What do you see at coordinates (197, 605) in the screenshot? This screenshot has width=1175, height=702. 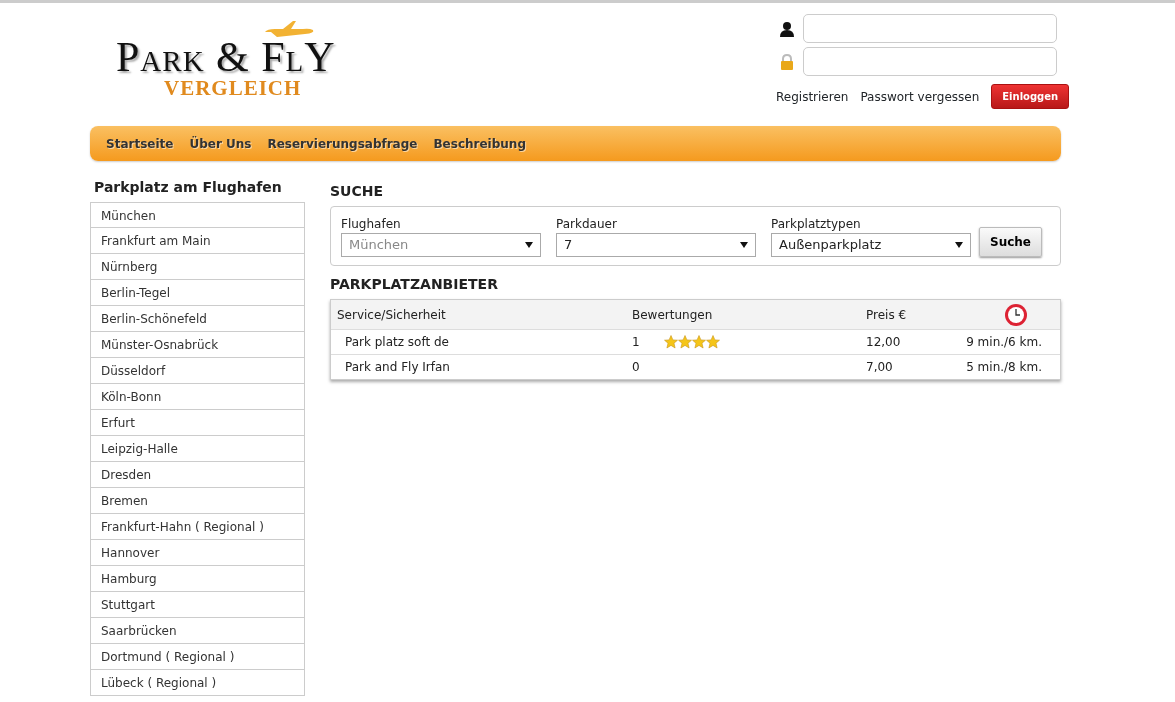 I see `sidebar-item: Stuttgart` at bounding box center [197, 605].